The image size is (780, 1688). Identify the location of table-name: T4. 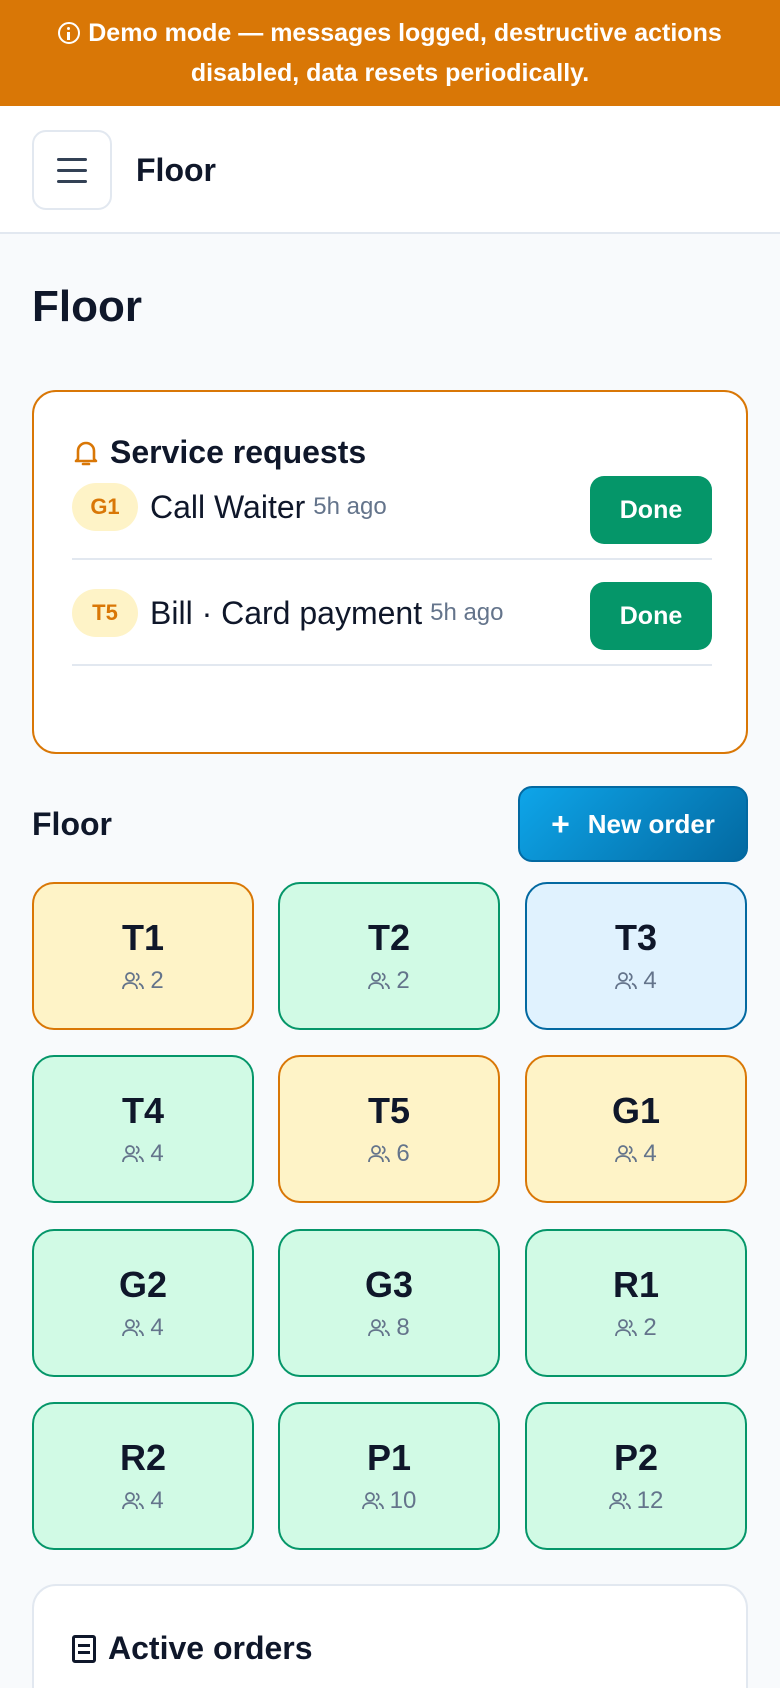
(142, 1110).